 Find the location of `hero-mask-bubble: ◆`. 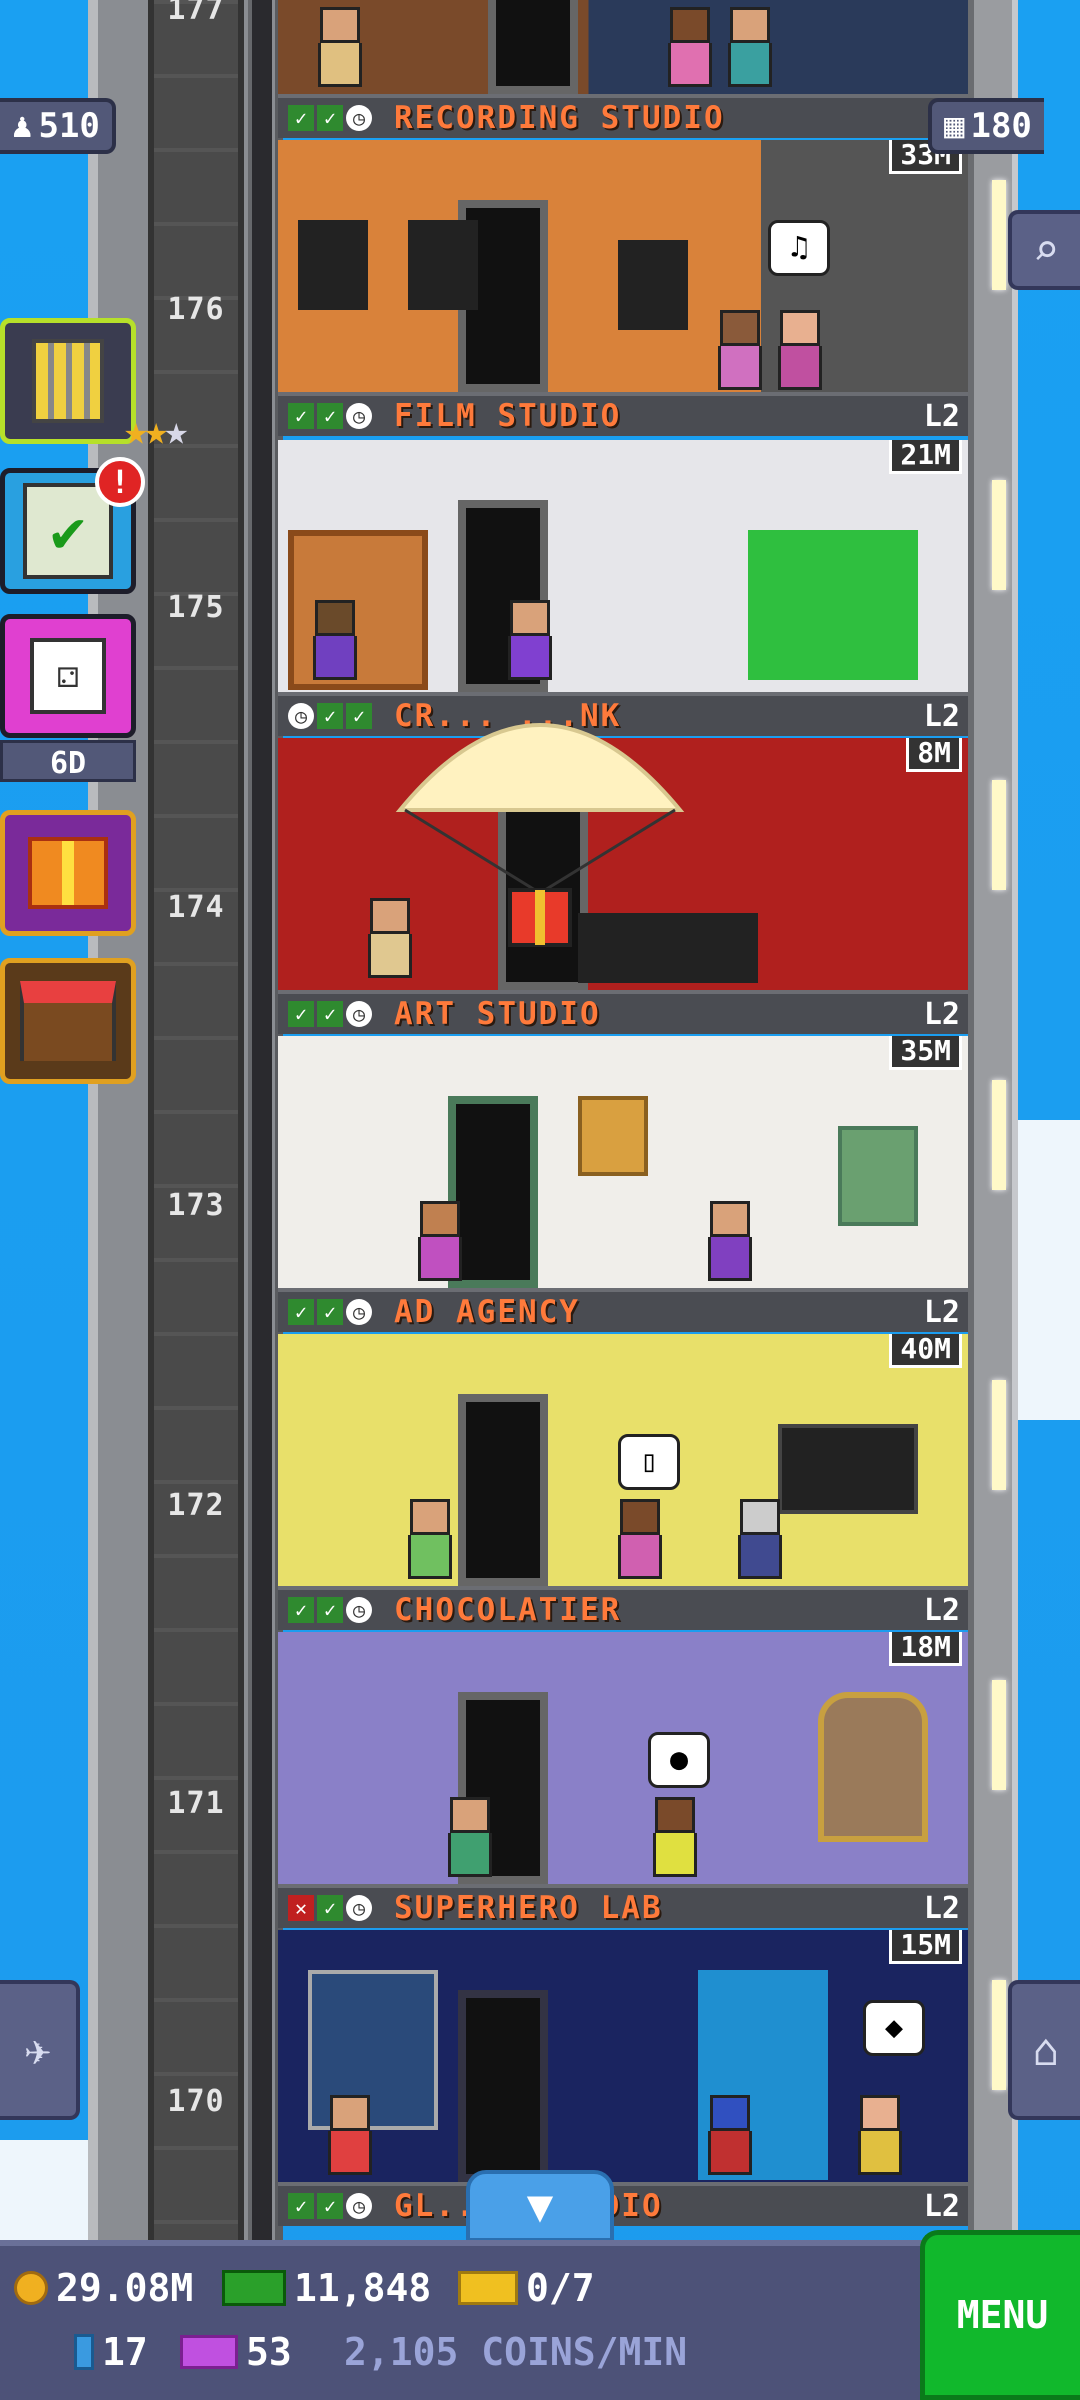

hero-mask-bubble: ◆ is located at coordinates (894, 2028).